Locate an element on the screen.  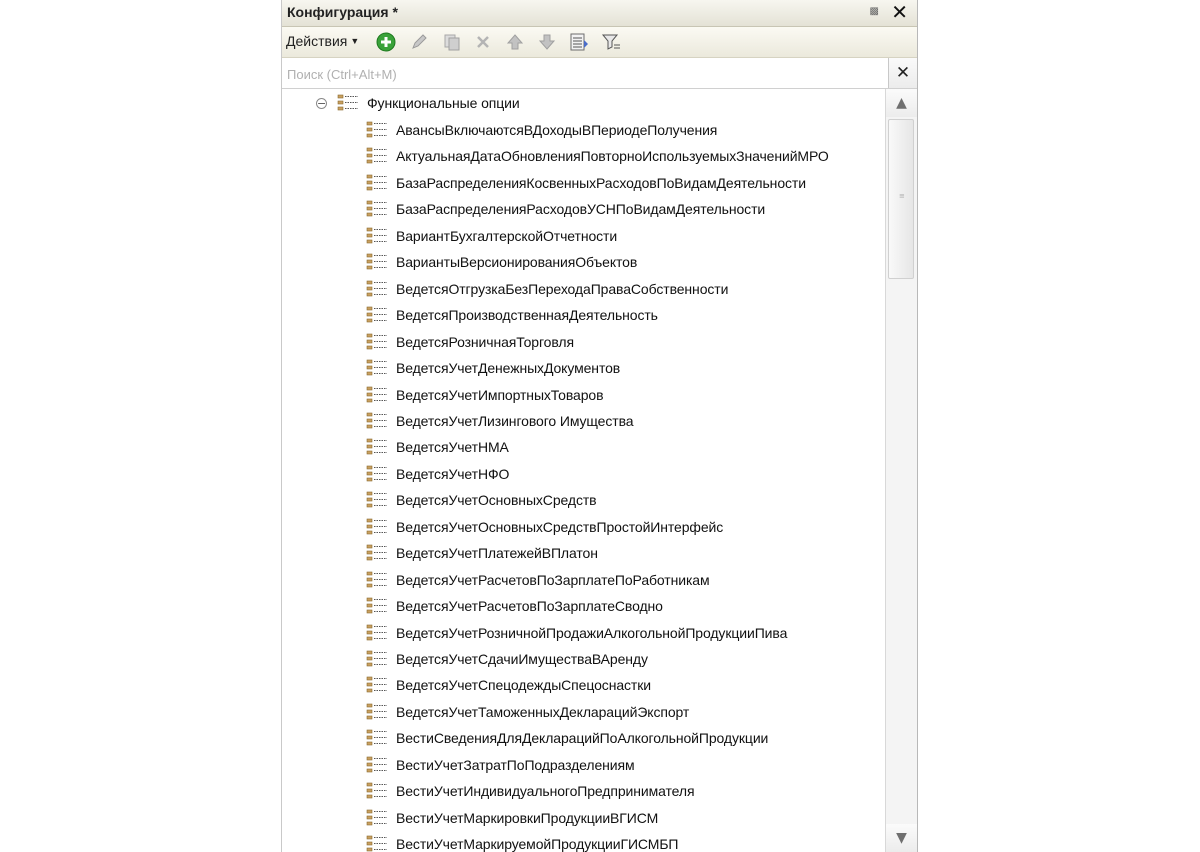
dropdown-arrow-icon: ▼ is located at coordinates (355, 41).